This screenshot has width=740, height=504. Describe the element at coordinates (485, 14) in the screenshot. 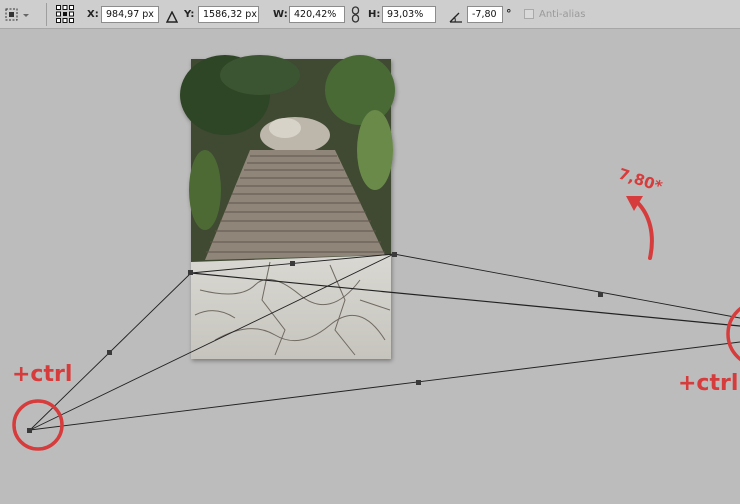

I see `rotation-angle-field: -7,80` at that location.